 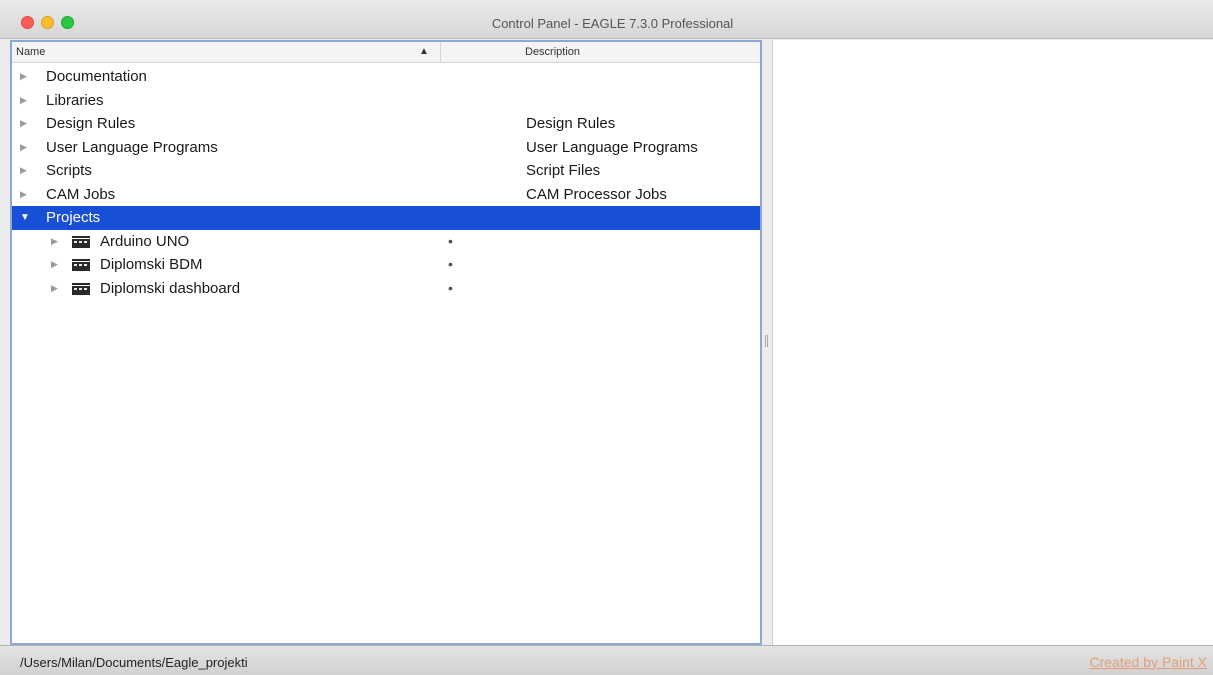 What do you see at coordinates (612, 23) in the screenshot?
I see `window-title: Control Panel - EAGLE 7.3.0 Professional` at bounding box center [612, 23].